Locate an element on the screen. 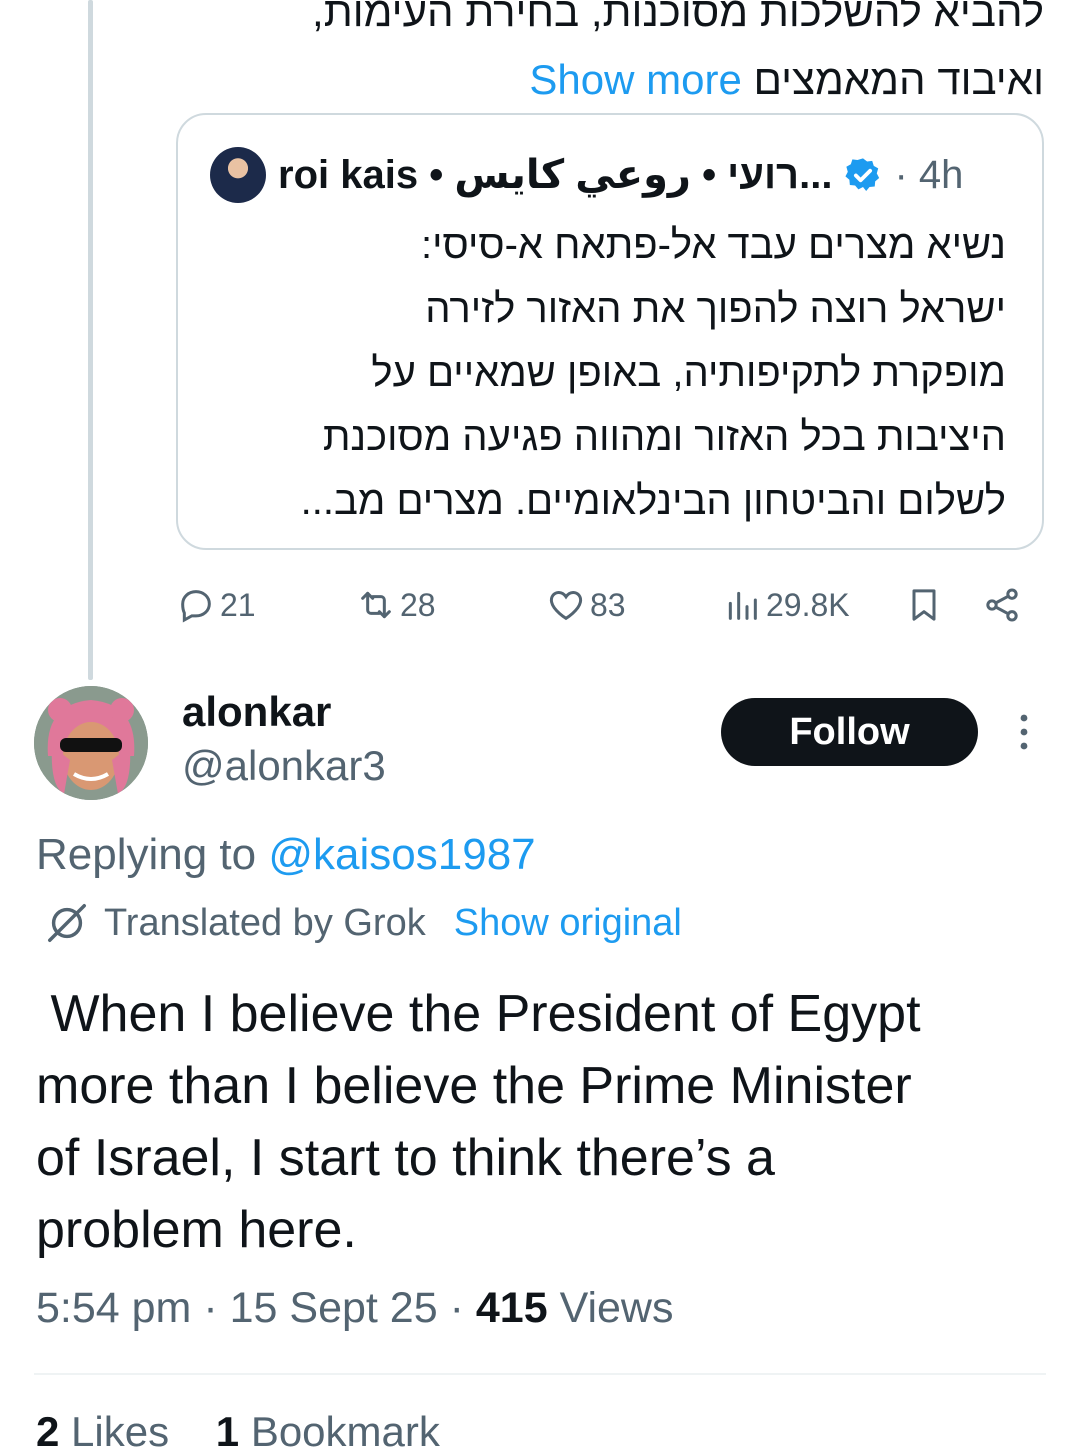 This screenshot has width=1080, height=1456. like-count: 83 is located at coordinates (608, 604).